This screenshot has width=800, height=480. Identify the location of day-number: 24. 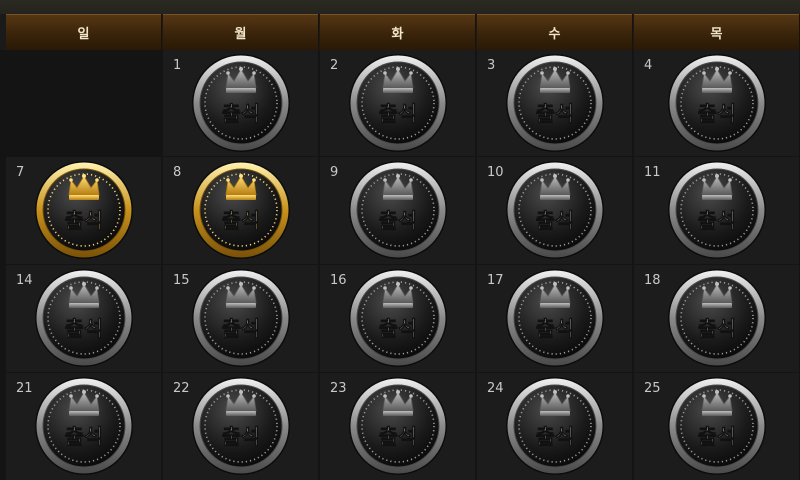
(495, 388).